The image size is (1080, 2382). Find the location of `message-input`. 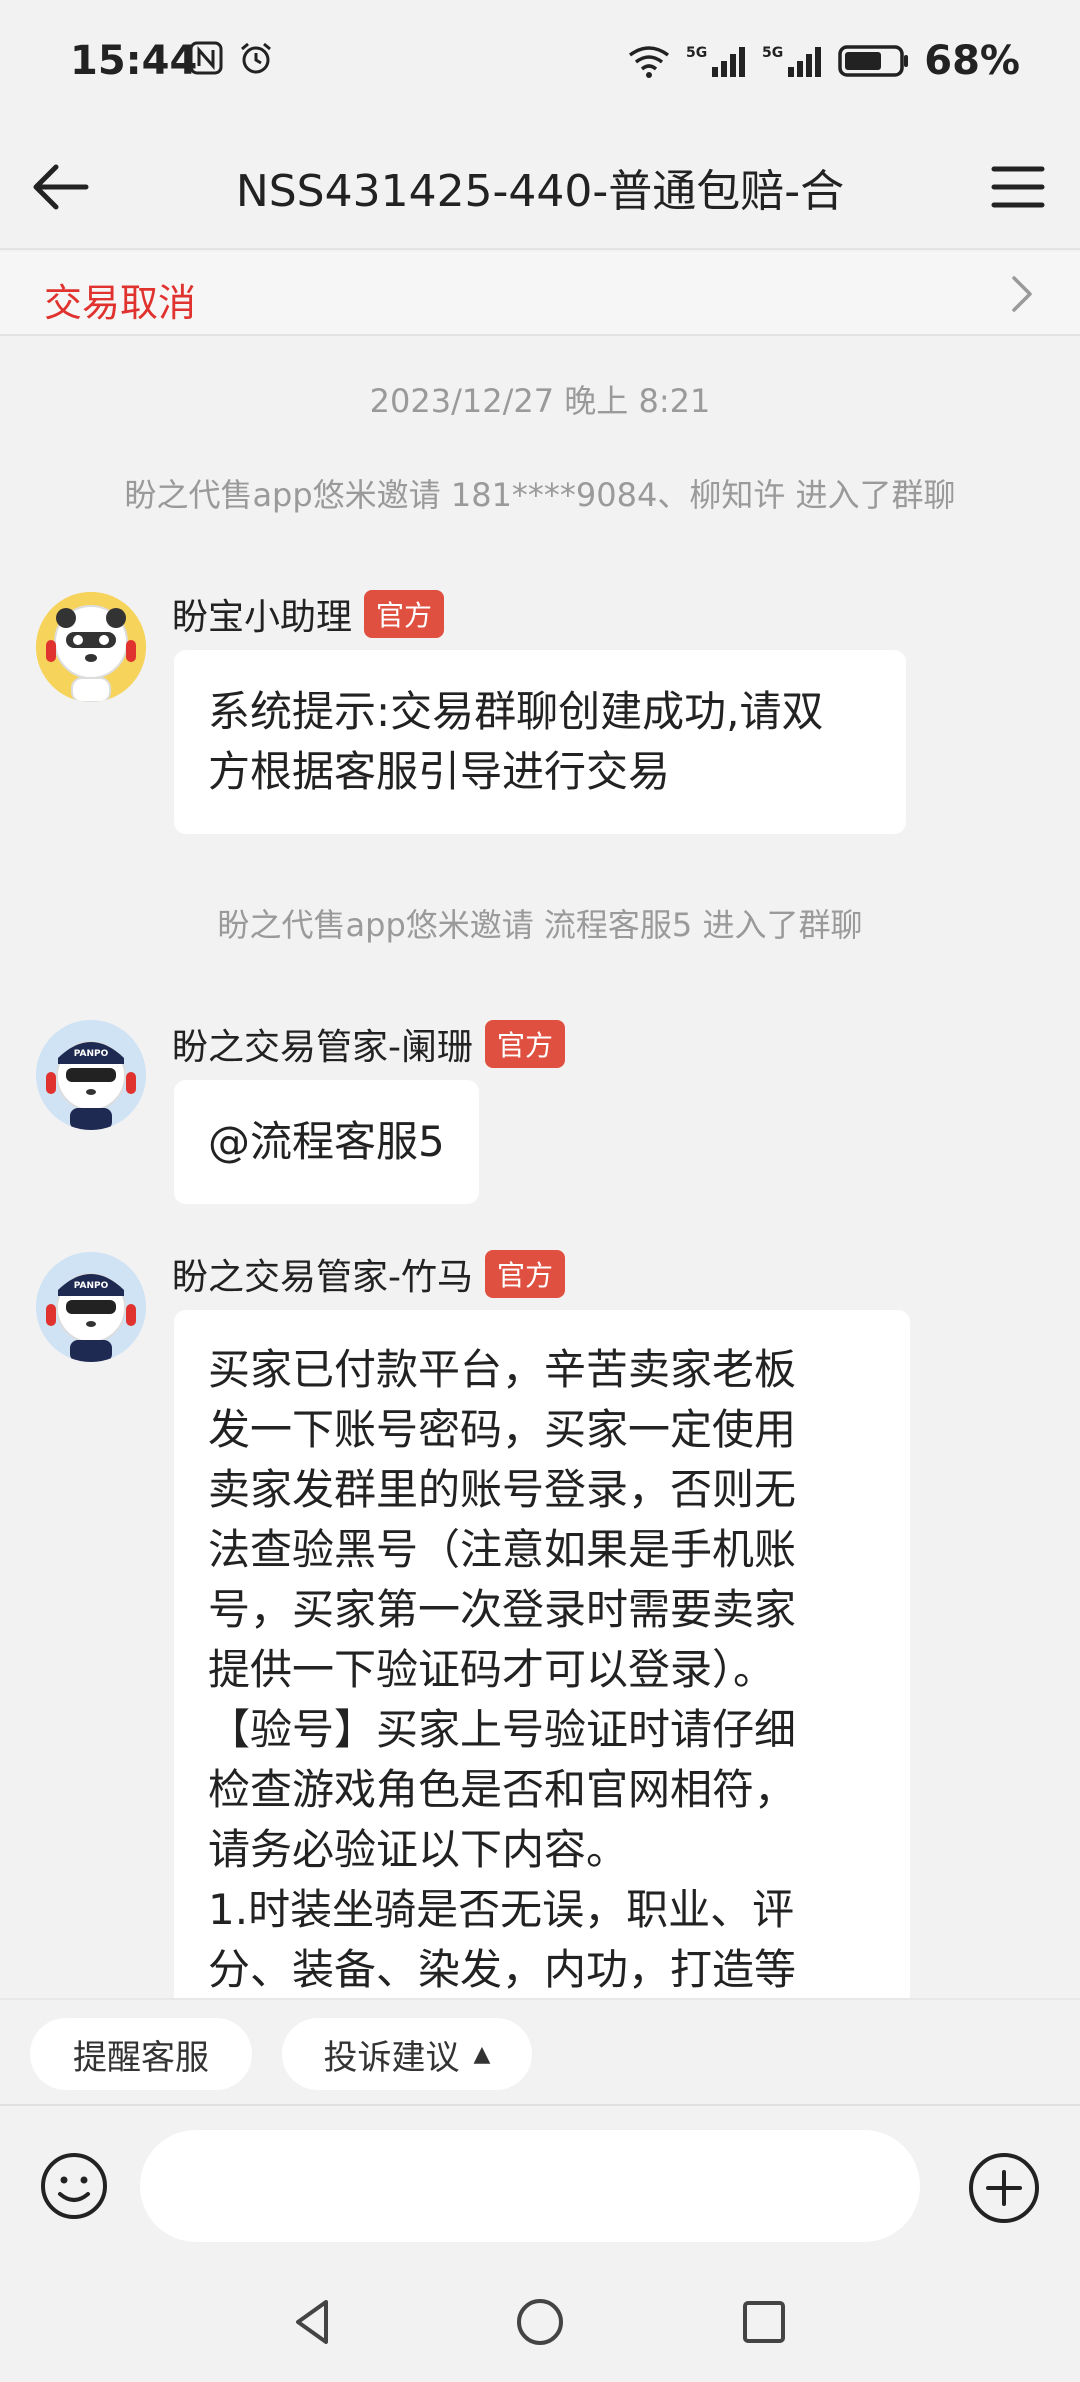

message-input is located at coordinates (530, 2186).